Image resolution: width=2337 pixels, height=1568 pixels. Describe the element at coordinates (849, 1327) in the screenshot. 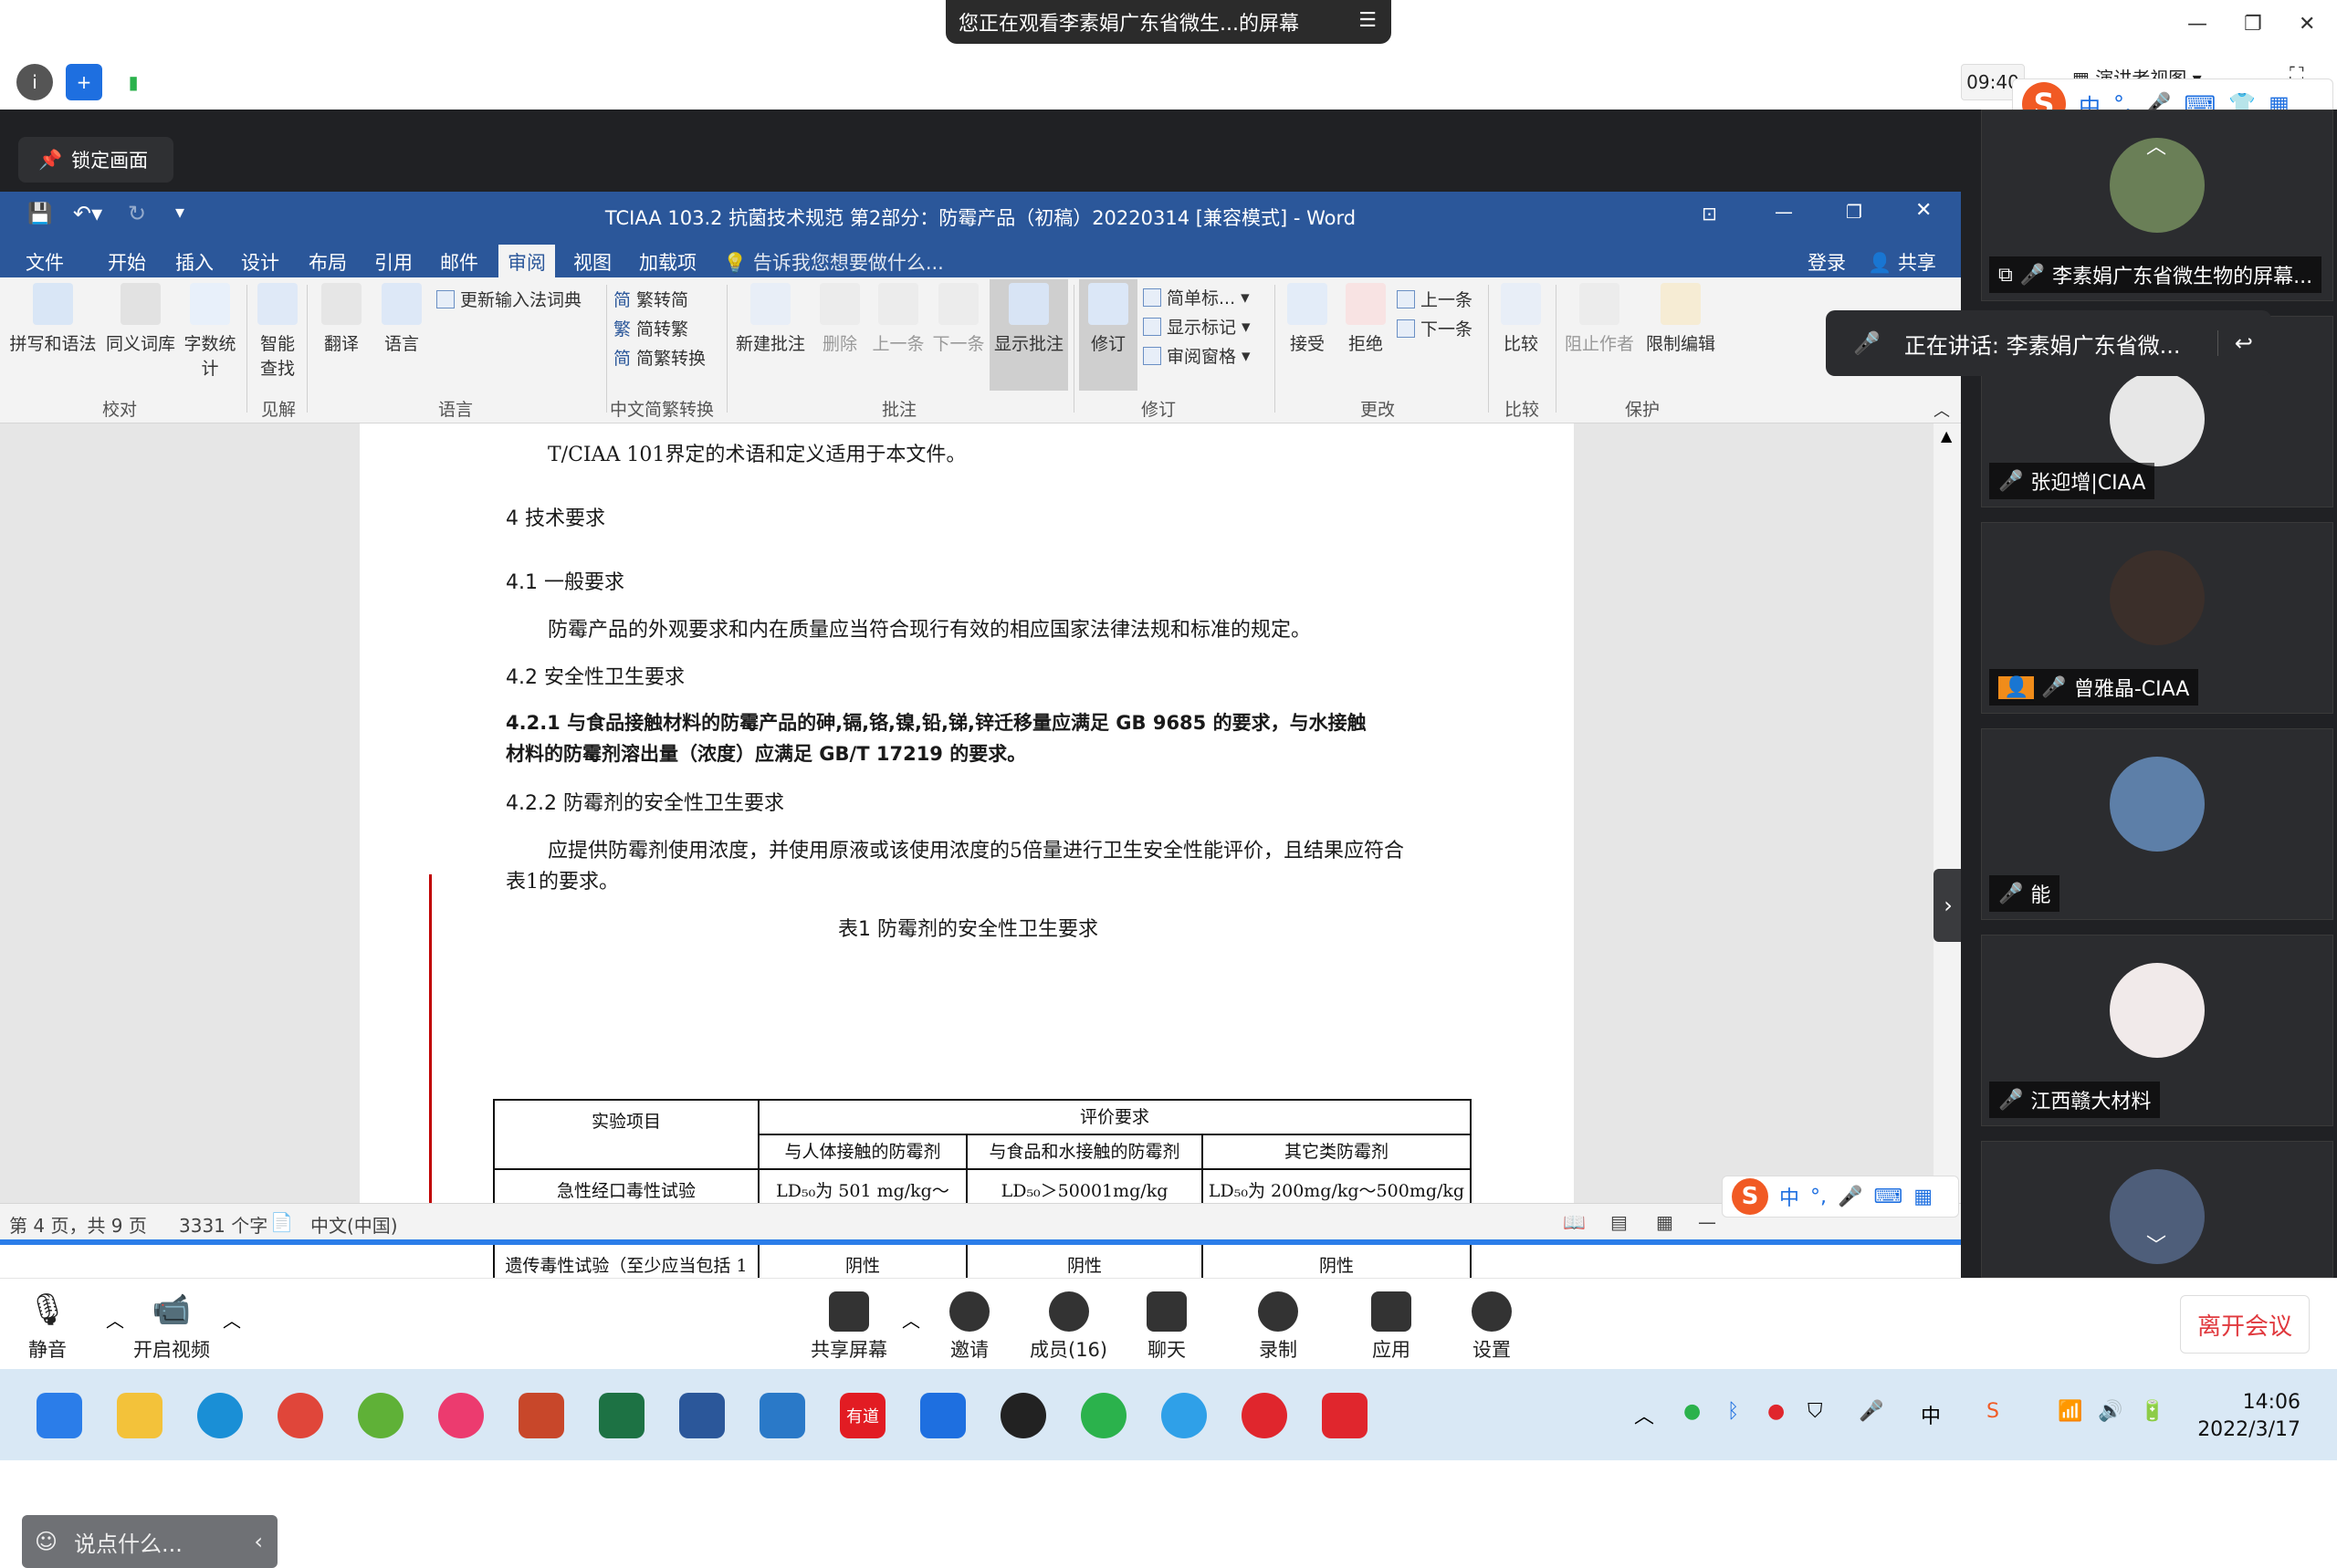

I see `share-screen-button: 共享屏幕` at that location.